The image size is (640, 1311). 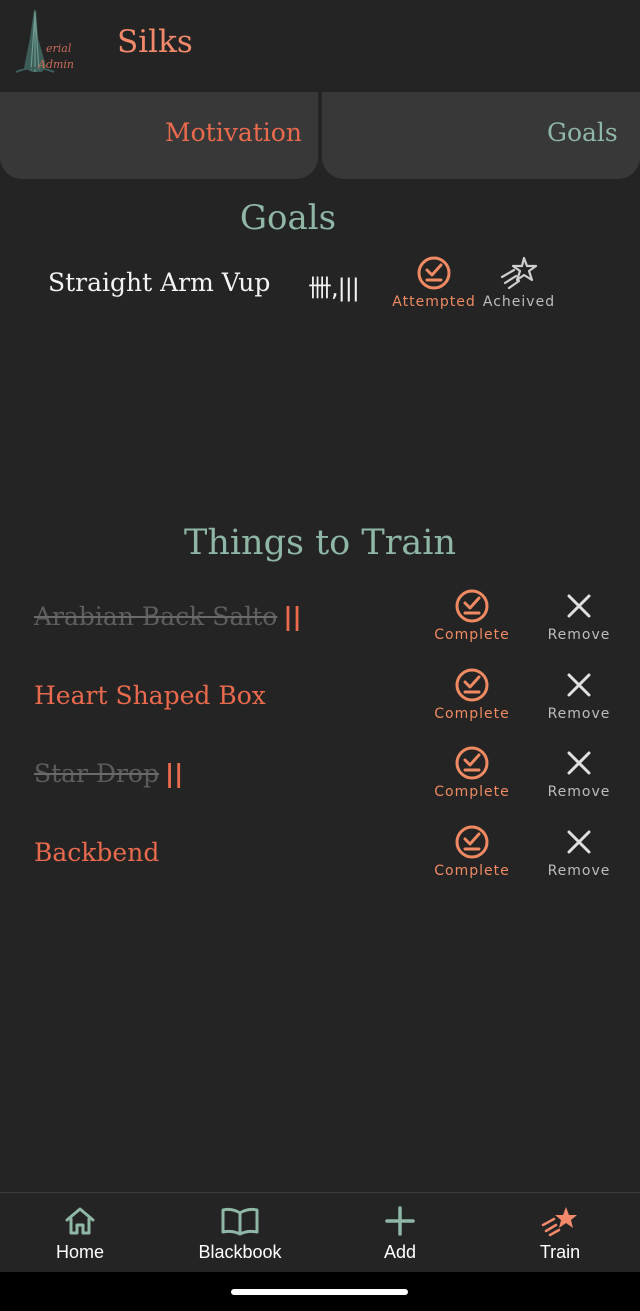 I want to click on attempted-button: Attempted, so click(x=434, y=282).